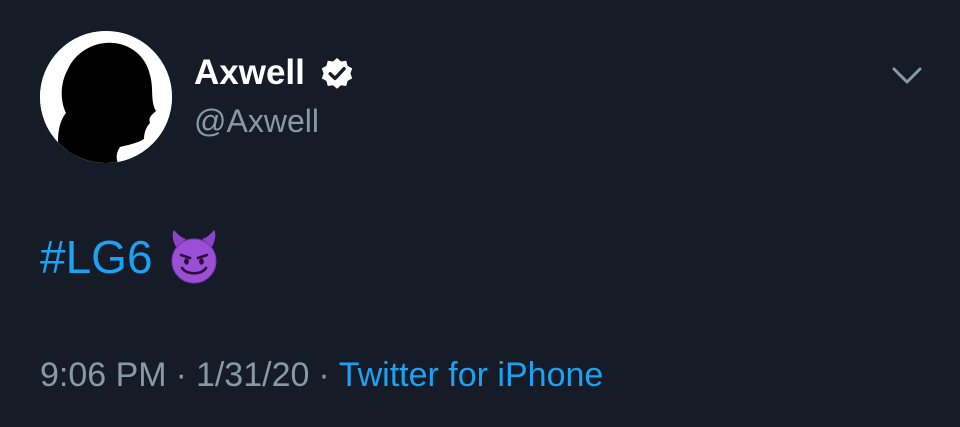 The height and width of the screenshot is (427, 960). Describe the element at coordinates (471, 375) in the screenshot. I see `tweet-source-link: Twitter for iPhone` at that location.